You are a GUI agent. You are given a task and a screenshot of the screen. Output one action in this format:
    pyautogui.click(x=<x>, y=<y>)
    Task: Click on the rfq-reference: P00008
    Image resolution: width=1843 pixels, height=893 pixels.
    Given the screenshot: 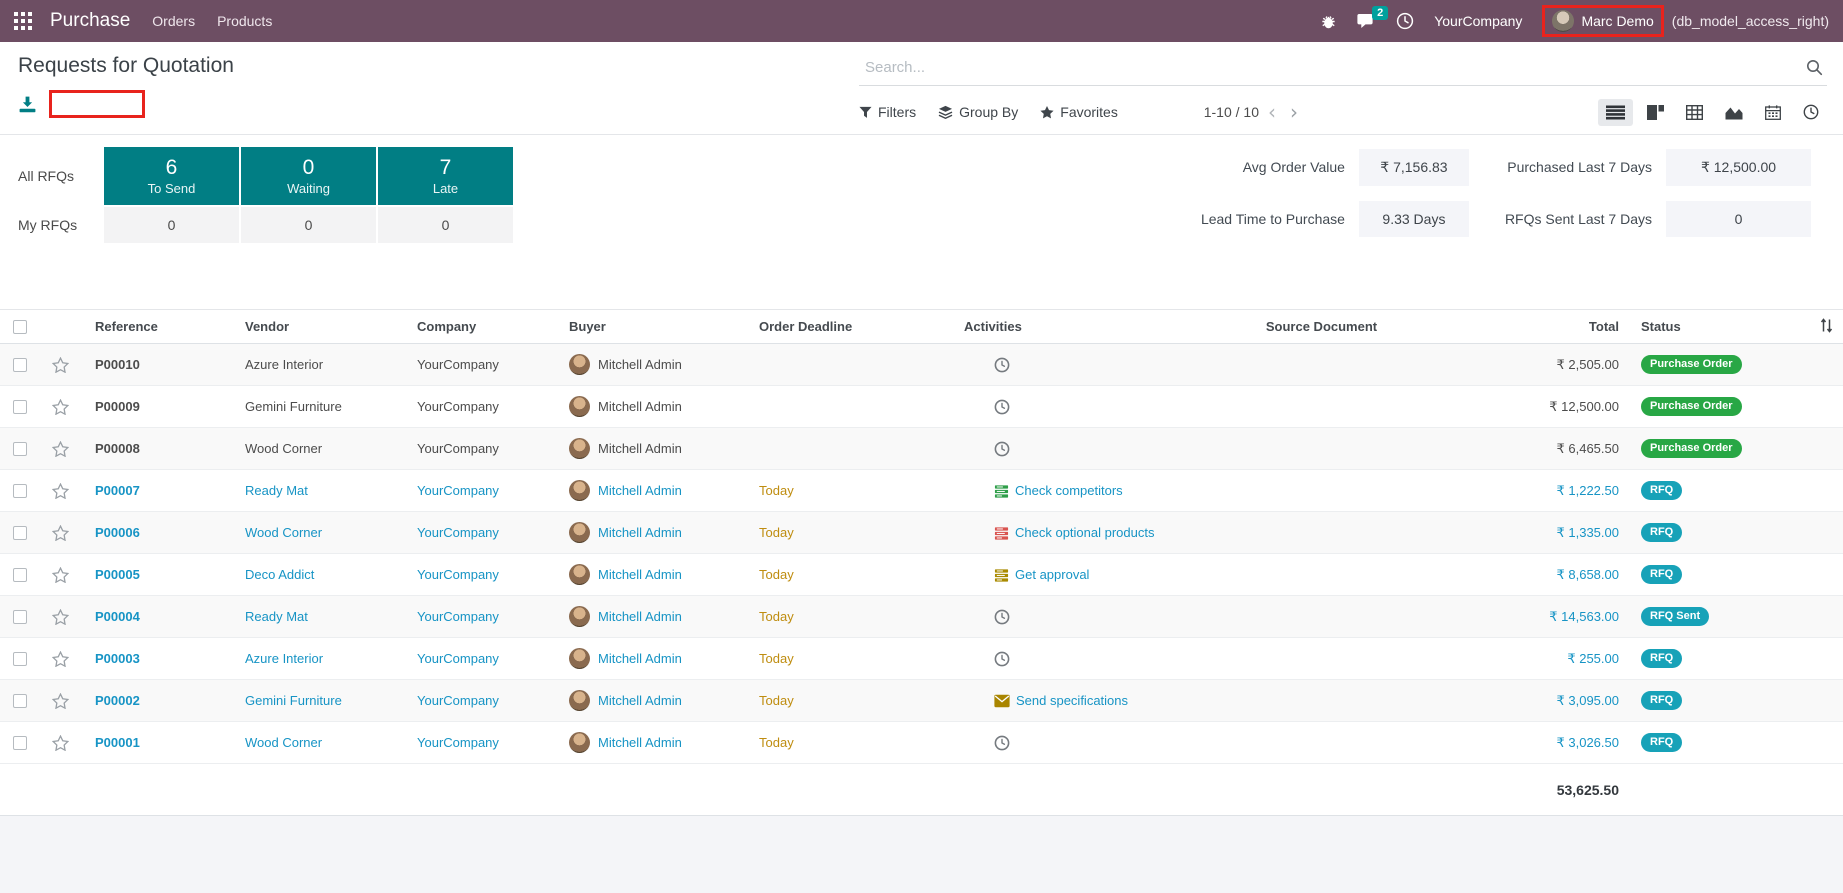 What is the action you would take?
    pyautogui.click(x=155, y=448)
    